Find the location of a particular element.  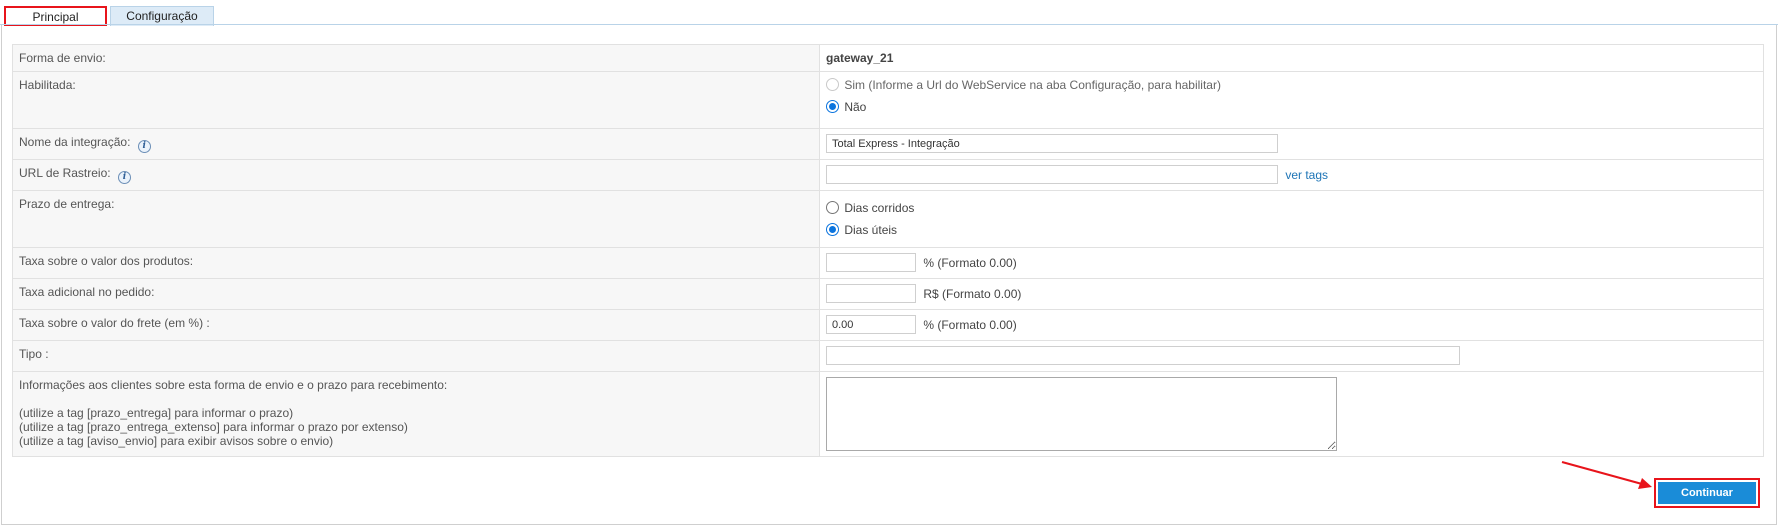

panel-border-left is located at coordinates (1, 275).